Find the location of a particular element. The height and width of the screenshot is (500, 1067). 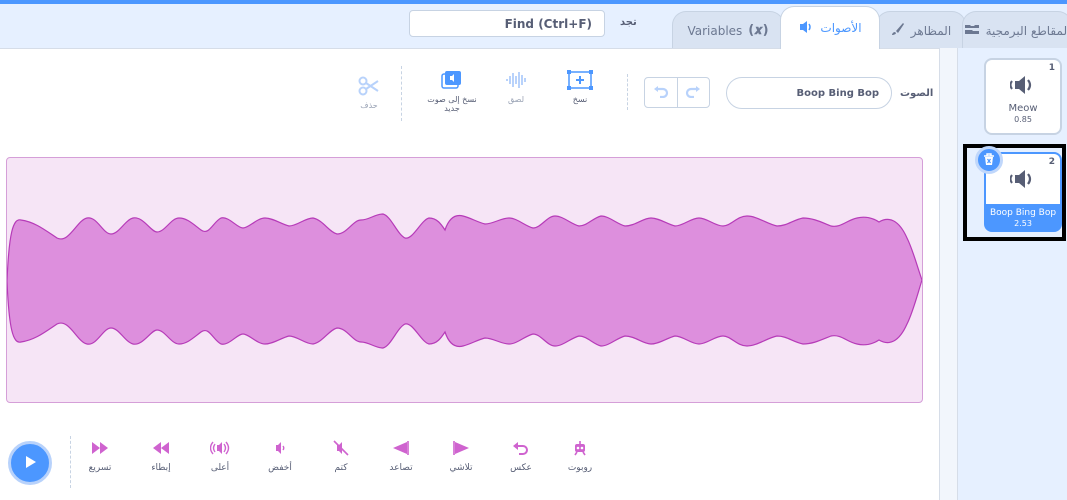

sound-name-input: Boop Bing Bop is located at coordinates (809, 93).